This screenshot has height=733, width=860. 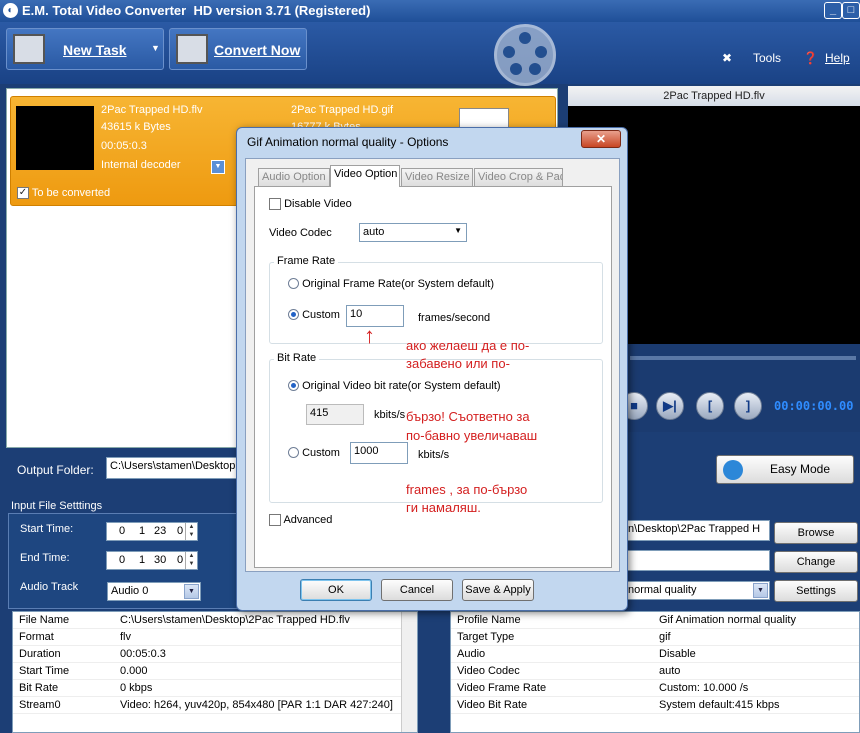 What do you see at coordinates (391, 284) in the screenshot?
I see `original-frame-rate-radio: Original Frame Rate(or System default)` at bounding box center [391, 284].